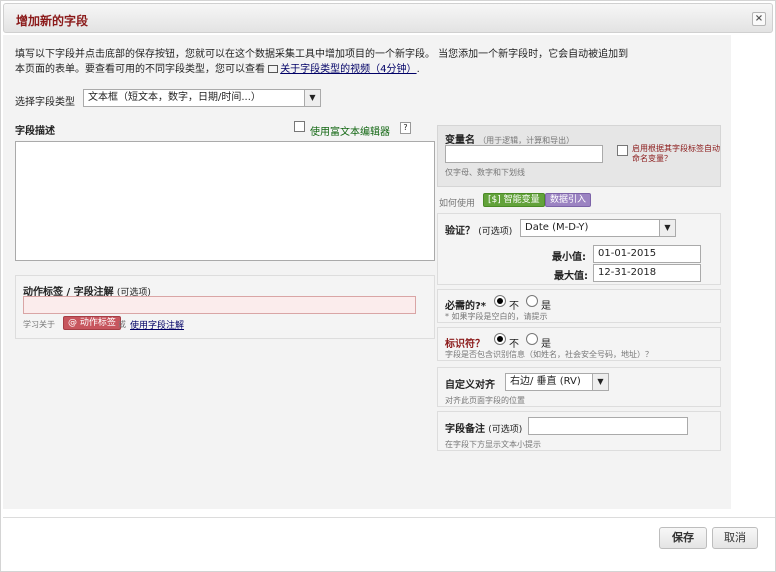  What do you see at coordinates (546, 306) in the screenshot?
I see `required-yes-label: 是` at bounding box center [546, 306].